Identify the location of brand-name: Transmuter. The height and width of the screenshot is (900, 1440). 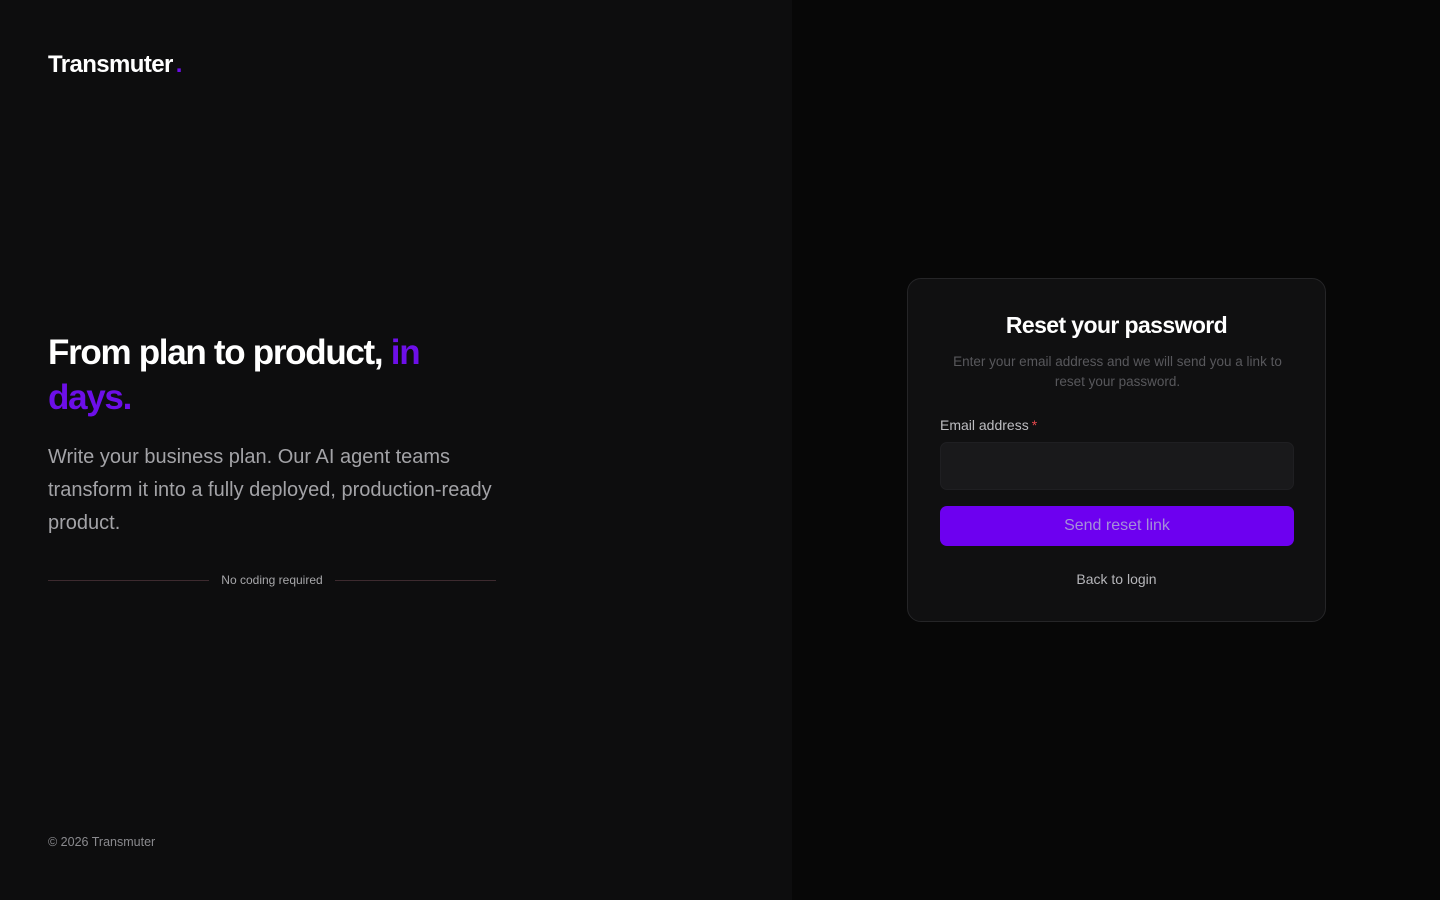
(110, 64).